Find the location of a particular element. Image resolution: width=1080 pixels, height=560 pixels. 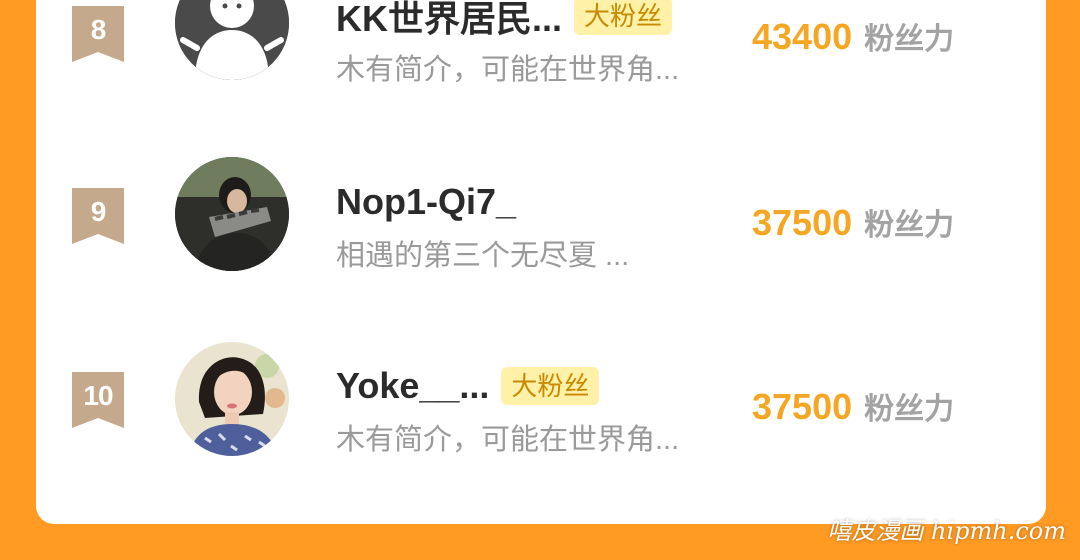

name-line: Nop1-Qi7_ is located at coordinates (426, 202).